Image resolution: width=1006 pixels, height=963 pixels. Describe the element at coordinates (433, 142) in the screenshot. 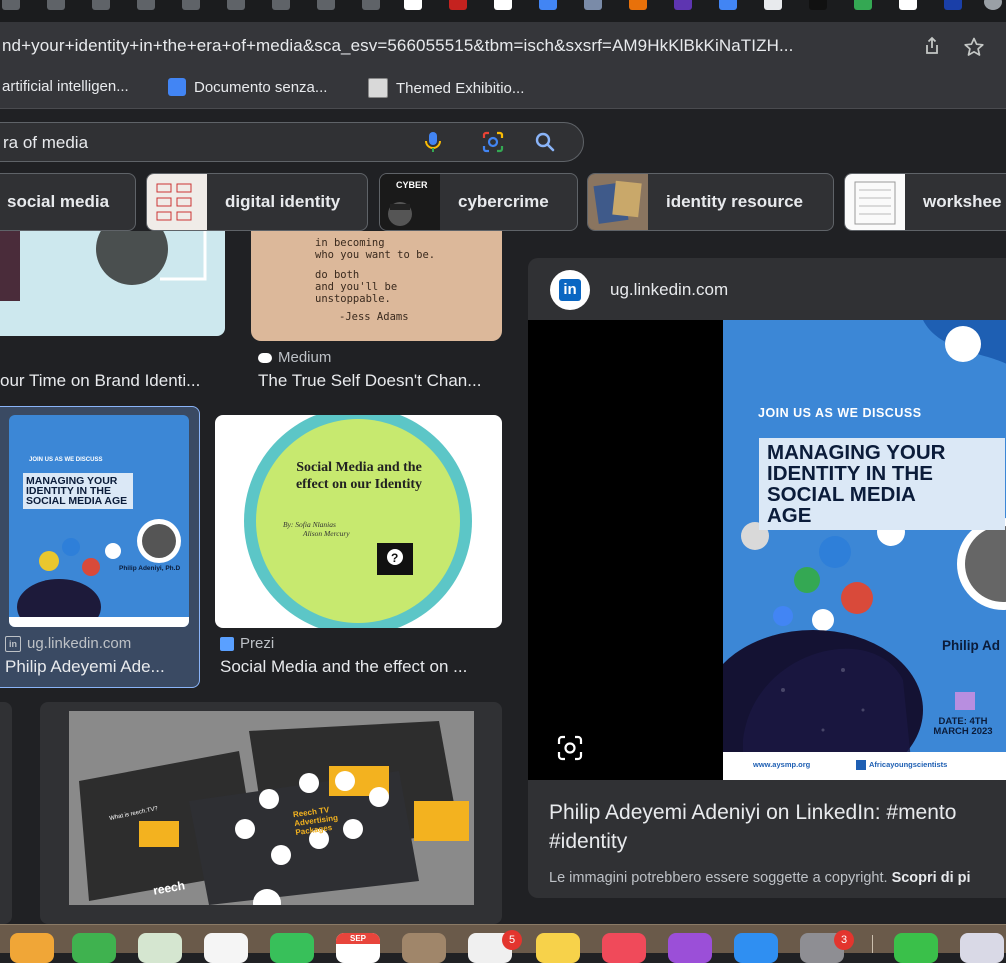

I see `microphone-icon` at that location.